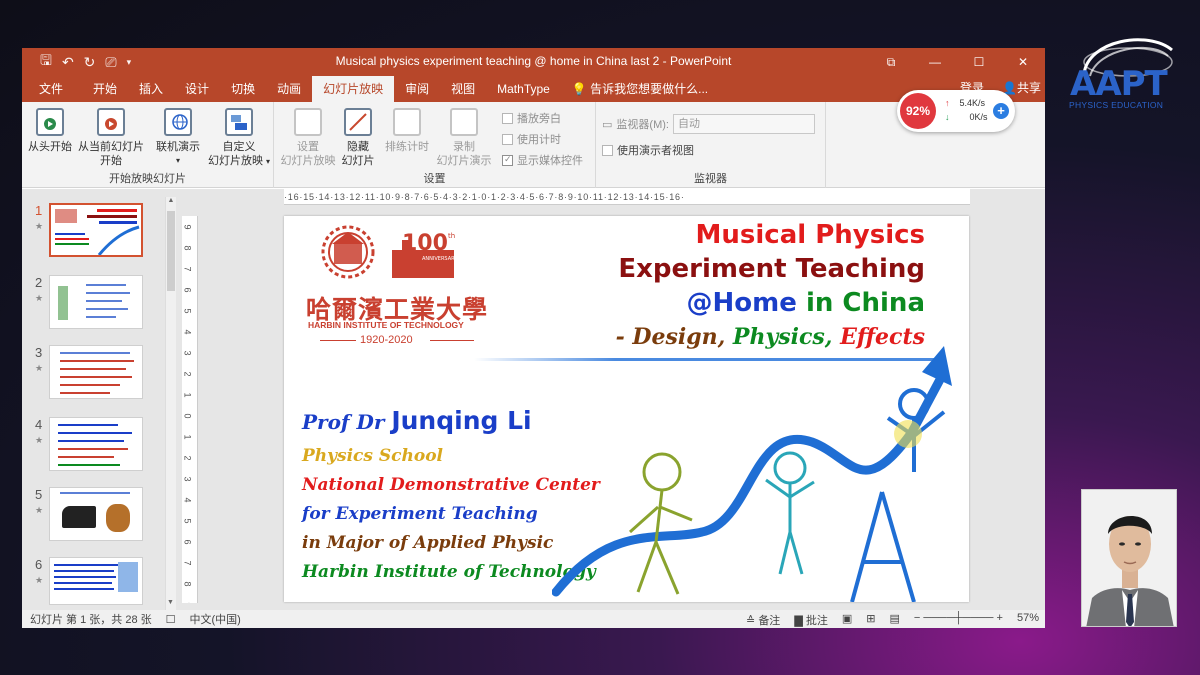 The image size is (1200, 675). What do you see at coordinates (151, 92) in the screenshot?
I see `tab-insert: 插入` at bounding box center [151, 92].